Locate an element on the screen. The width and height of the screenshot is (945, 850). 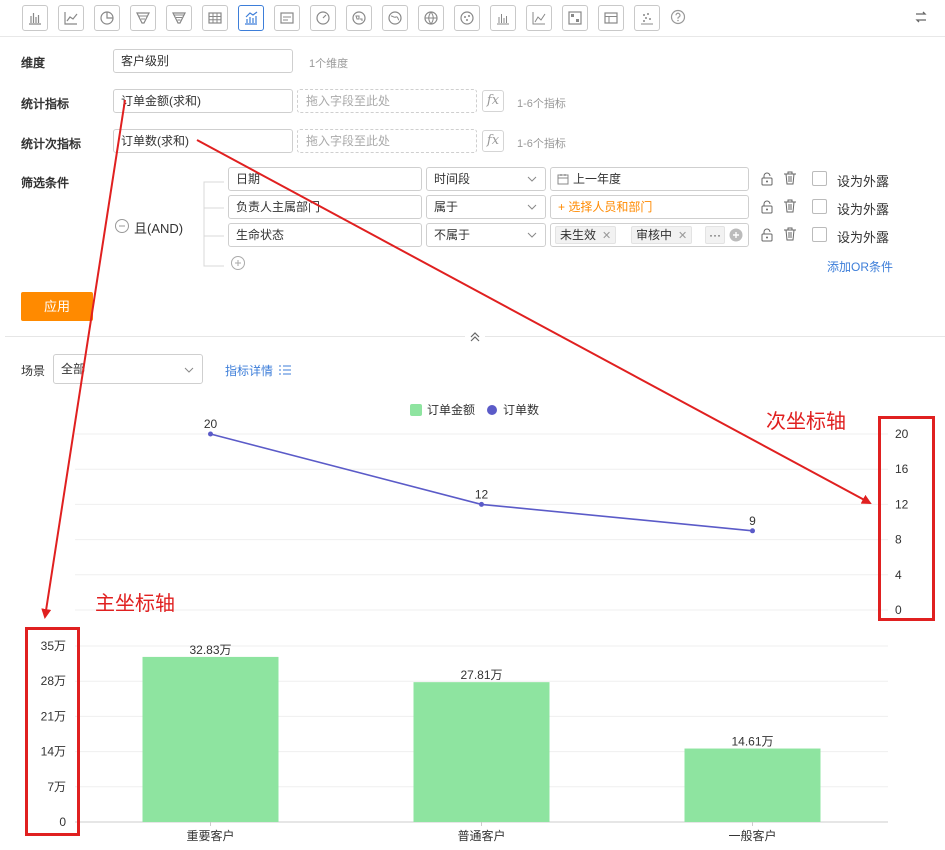
filter-value-text: 上一年度 is located at coordinates (597, 179).